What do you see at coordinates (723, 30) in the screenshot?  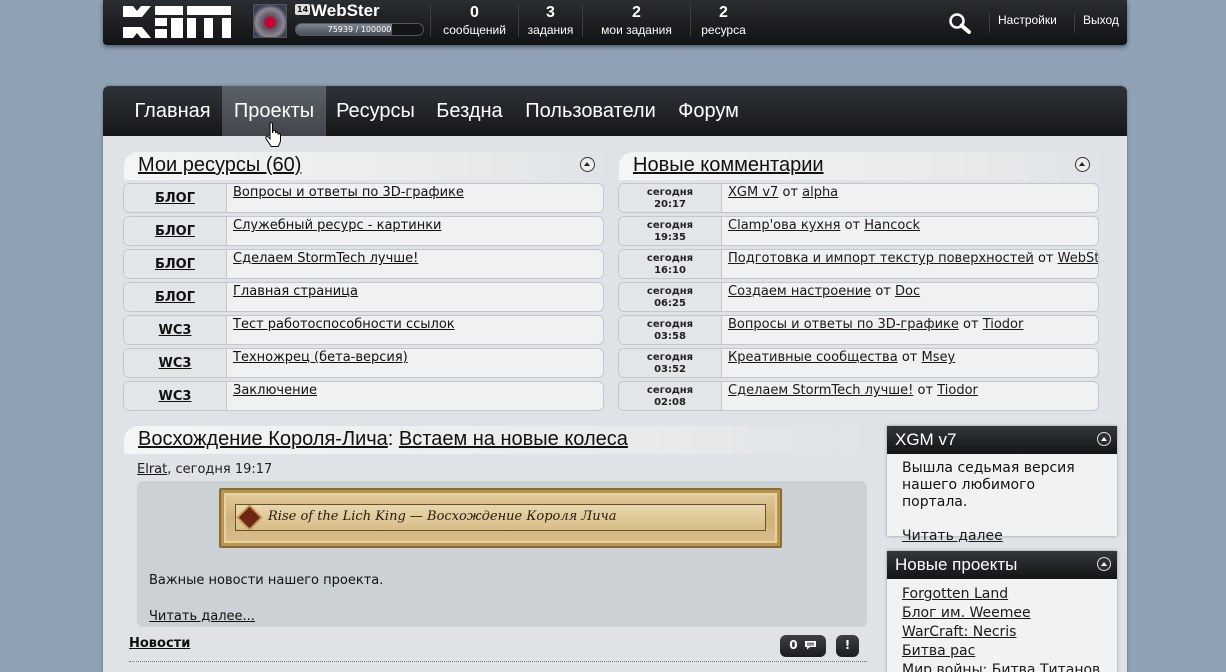 I see `stat-resources-label: ресурса` at bounding box center [723, 30].